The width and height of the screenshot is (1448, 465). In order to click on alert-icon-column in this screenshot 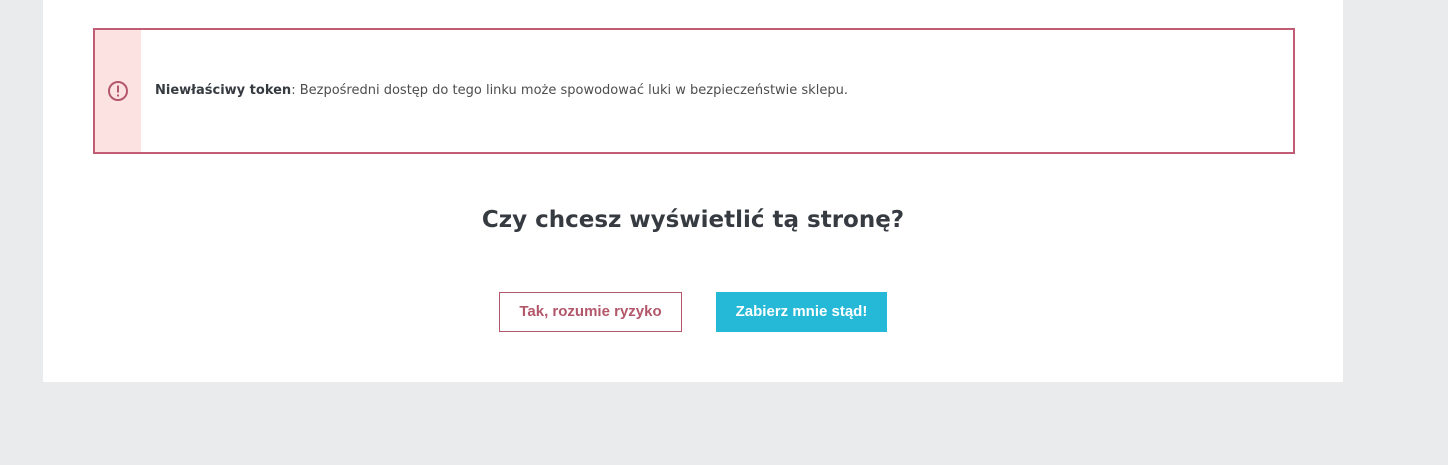, I will do `click(118, 91)`.